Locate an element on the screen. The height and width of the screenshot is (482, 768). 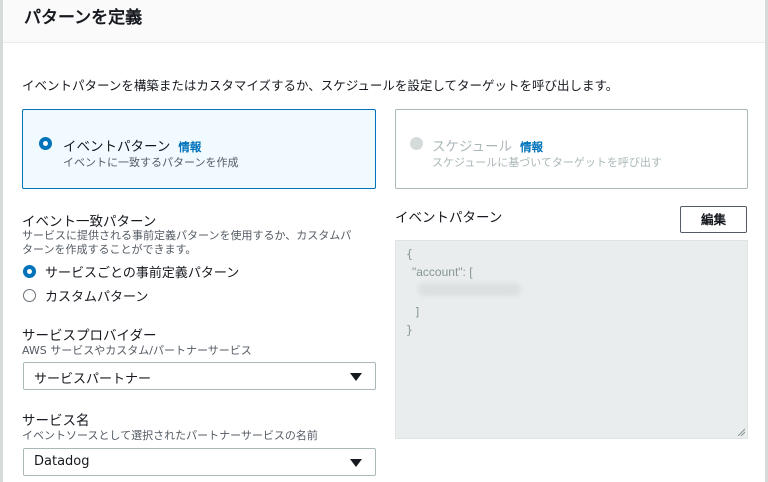
schedule-info-link: 情報 is located at coordinates (531, 147).